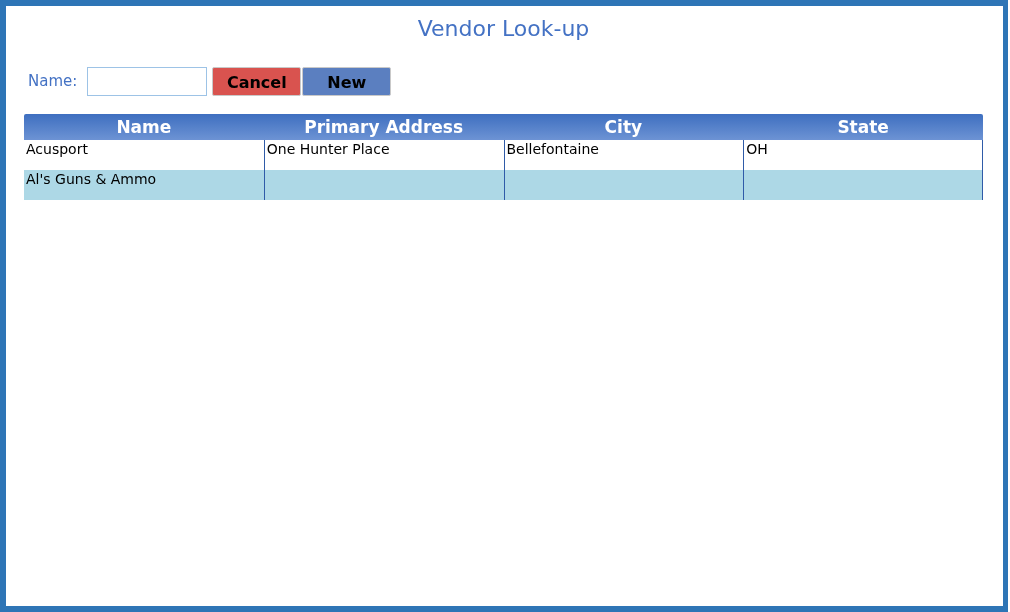 The image size is (1010, 612). Describe the element at coordinates (91, 179) in the screenshot. I see `table-cell: Al's Guns & Ammo` at that location.